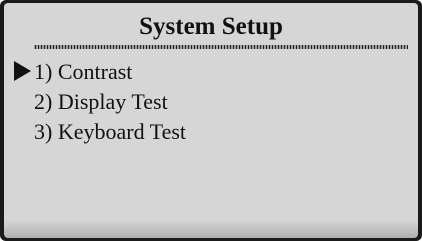  I want to click on menu-item-display-test: 2) Display Test, so click(211, 102).